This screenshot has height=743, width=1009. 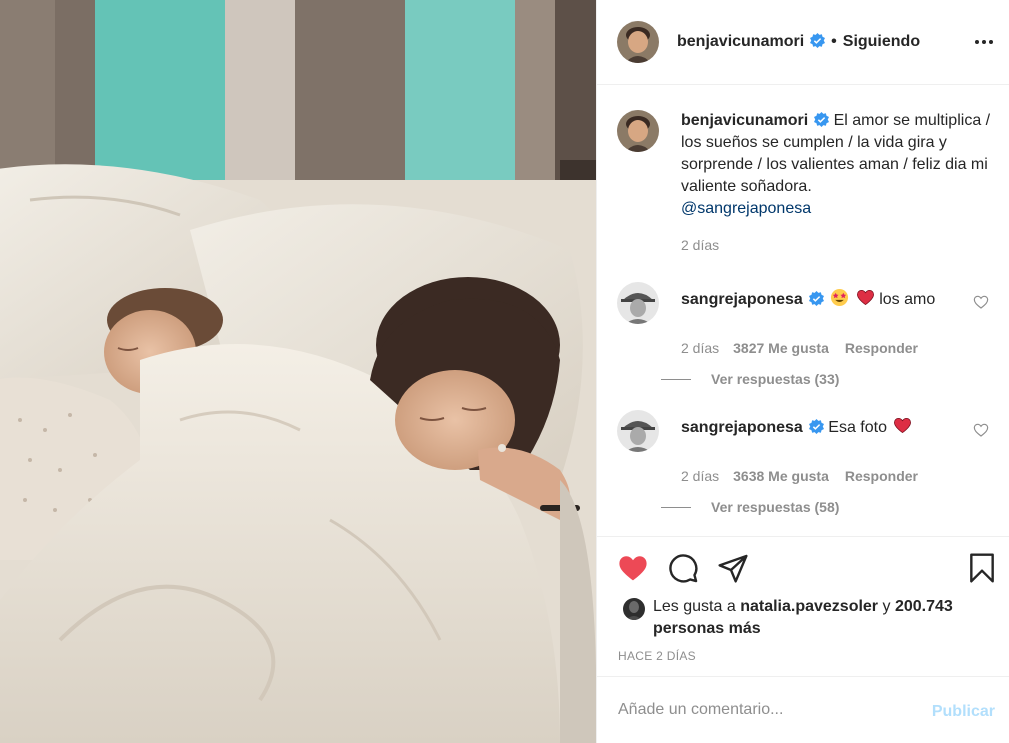 What do you see at coordinates (746, 208) in the screenshot?
I see `caption-mention-link: @sangrejaponesa` at bounding box center [746, 208].